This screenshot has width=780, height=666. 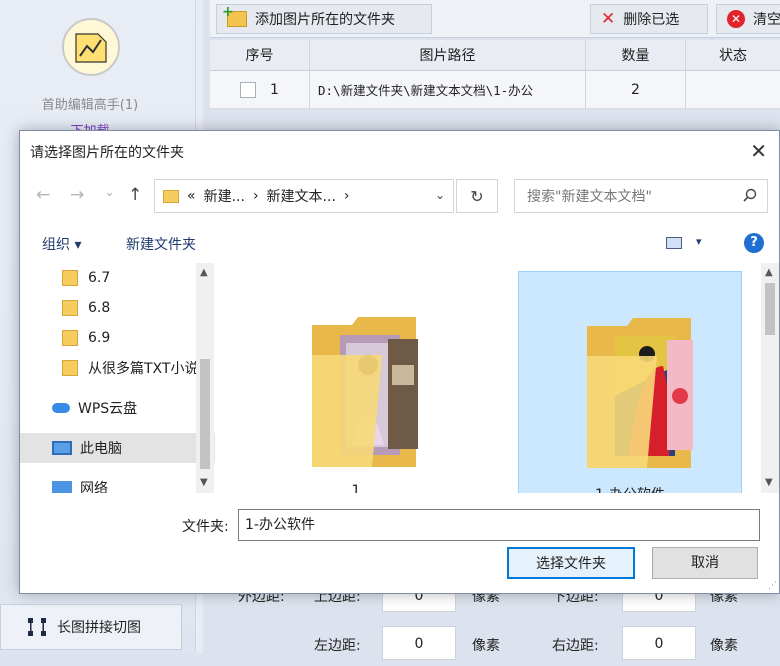 I want to click on clear-icon: ✕, so click(x=736, y=19).